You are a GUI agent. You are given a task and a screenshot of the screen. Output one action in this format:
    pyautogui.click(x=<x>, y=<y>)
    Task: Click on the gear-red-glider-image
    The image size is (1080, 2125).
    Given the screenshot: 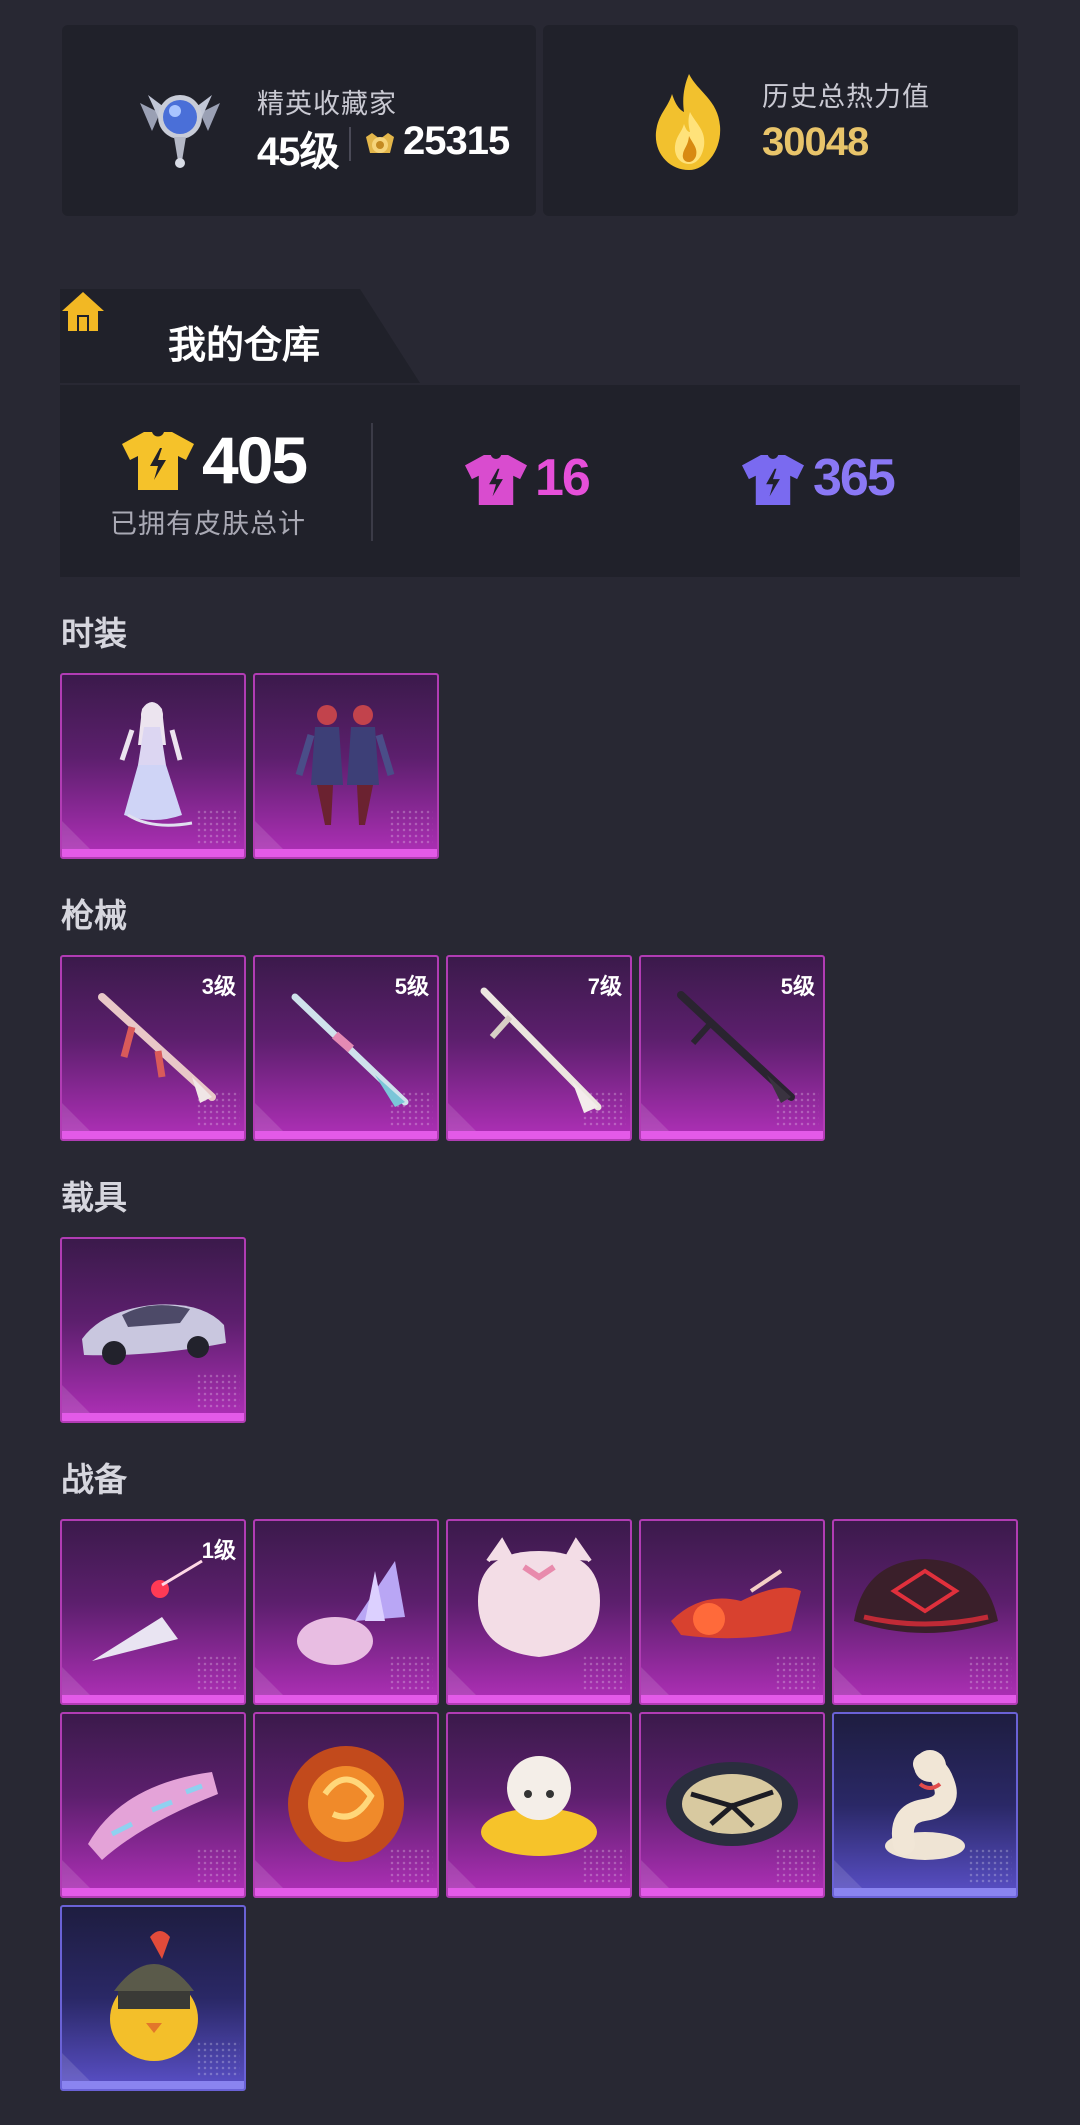 What is the action you would take?
    pyautogui.click(x=736, y=1604)
    